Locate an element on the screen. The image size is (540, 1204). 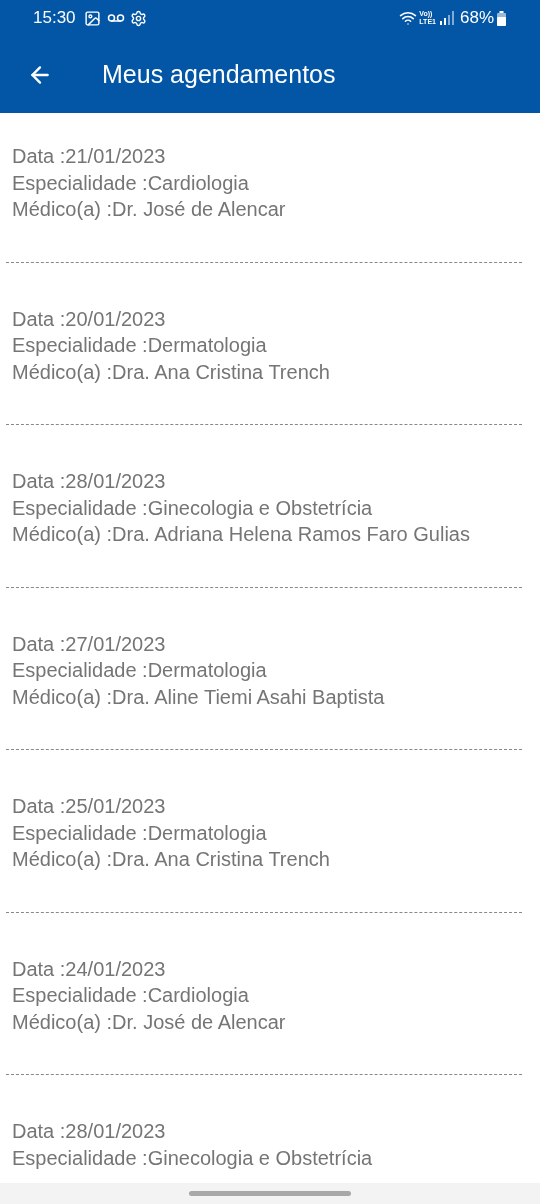
status-time: 15:30 is located at coordinates (54, 18).